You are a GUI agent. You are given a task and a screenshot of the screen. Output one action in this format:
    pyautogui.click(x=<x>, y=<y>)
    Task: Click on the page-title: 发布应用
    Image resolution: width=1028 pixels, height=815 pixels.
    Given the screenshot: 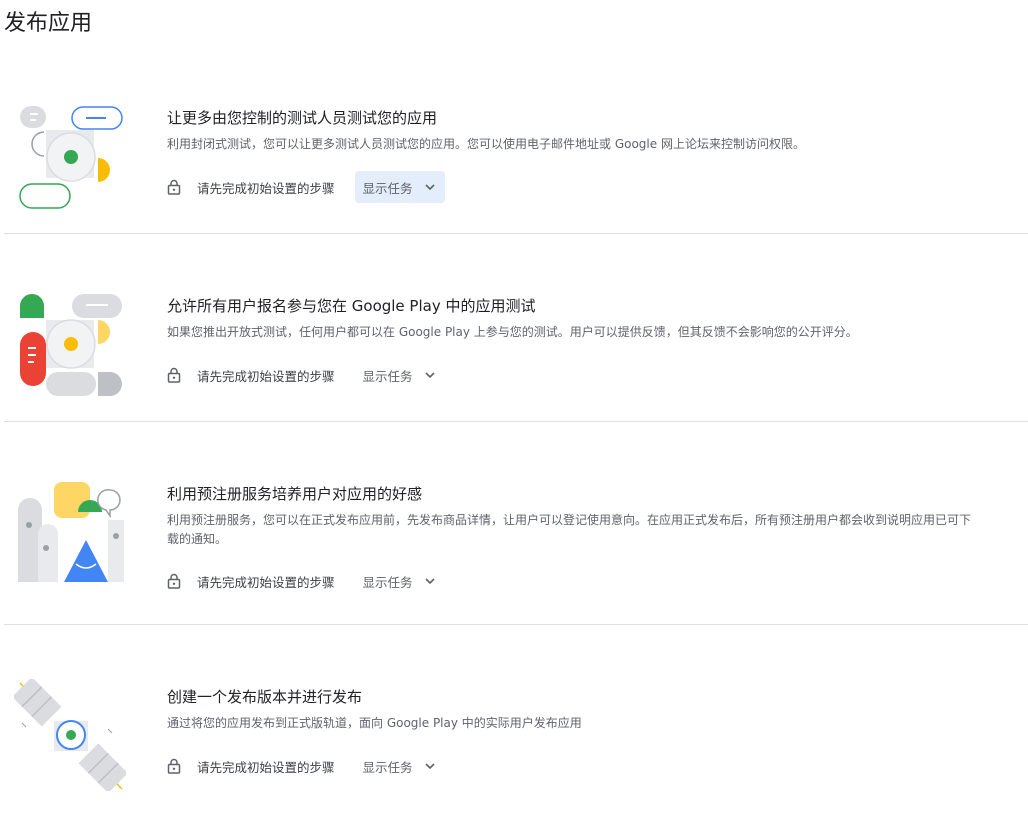 What is the action you would take?
    pyautogui.click(x=48, y=23)
    